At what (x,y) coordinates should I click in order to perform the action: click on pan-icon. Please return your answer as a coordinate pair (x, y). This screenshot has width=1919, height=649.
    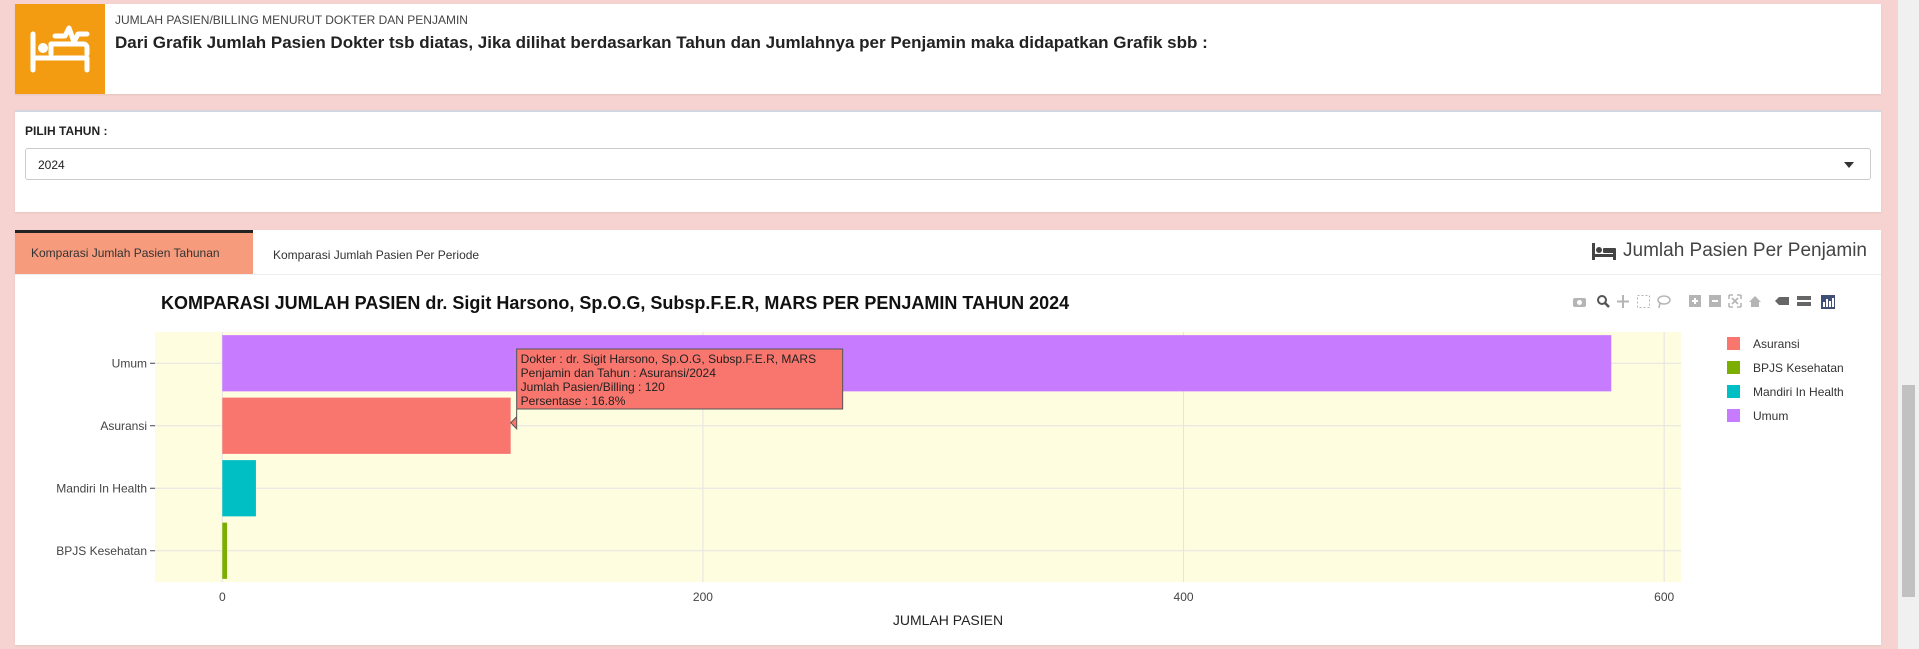
    Looking at the image, I should click on (1623, 301).